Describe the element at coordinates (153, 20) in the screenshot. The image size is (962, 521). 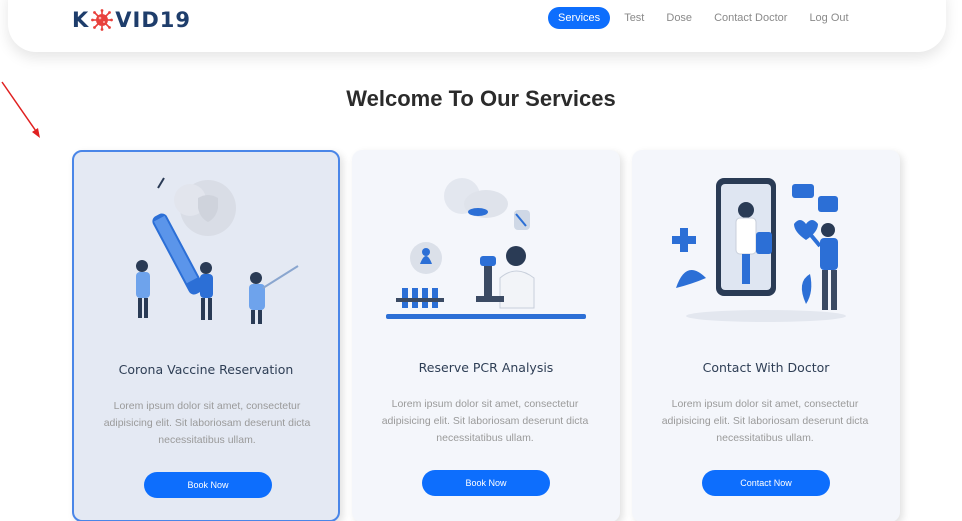
I see `logo-text-right: VID19` at that location.